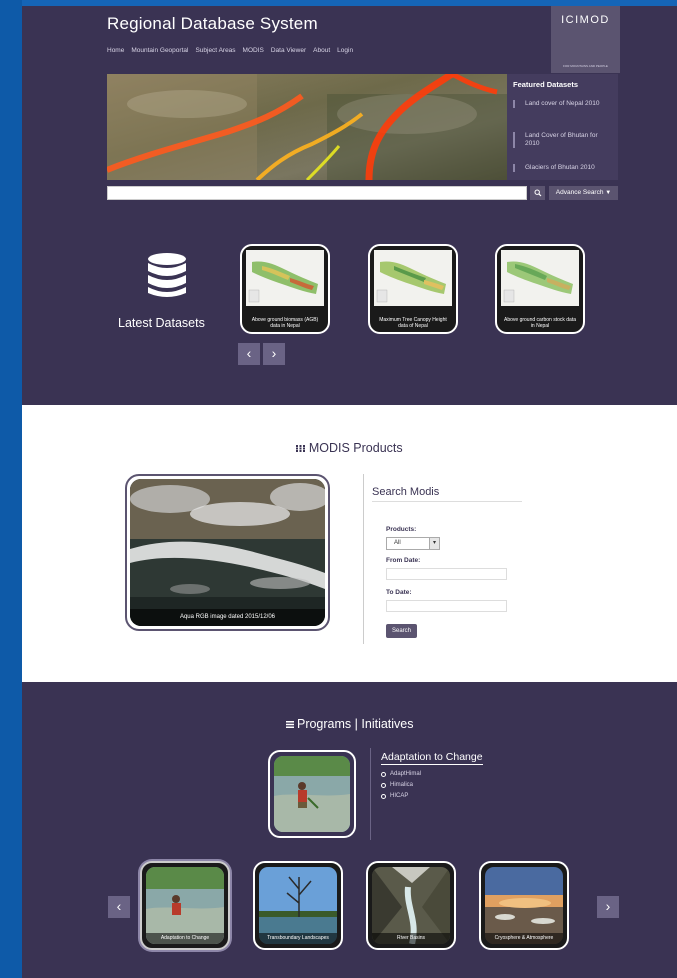 The height and width of the screenshot is (978, 677). I want to click on modis-divider, so click(363, 559).